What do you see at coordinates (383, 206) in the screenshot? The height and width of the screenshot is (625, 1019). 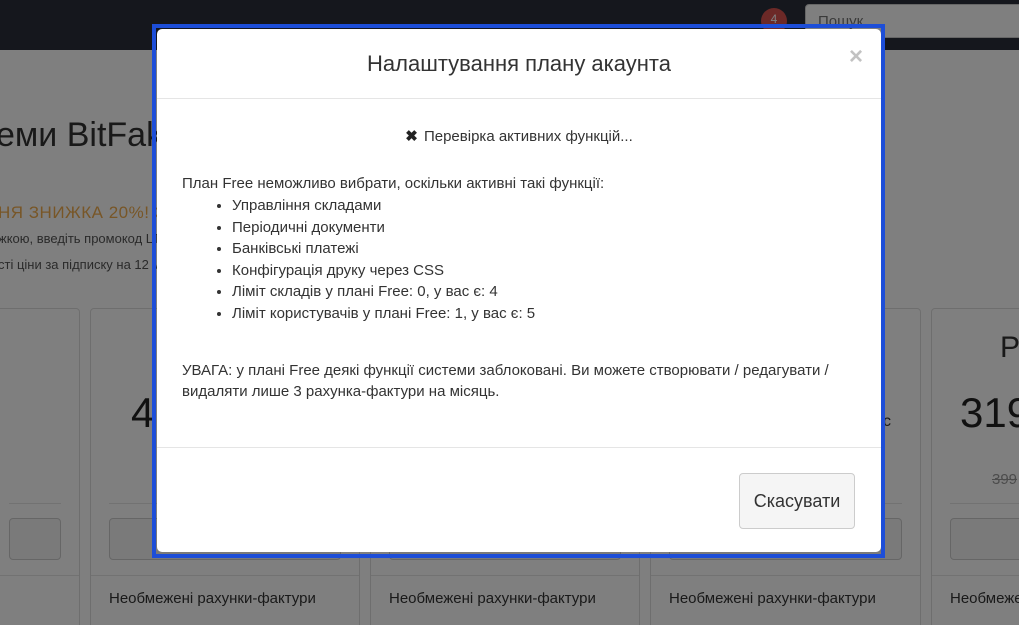 I see `list-item: Управління складами` at bounding box center [383, 206].